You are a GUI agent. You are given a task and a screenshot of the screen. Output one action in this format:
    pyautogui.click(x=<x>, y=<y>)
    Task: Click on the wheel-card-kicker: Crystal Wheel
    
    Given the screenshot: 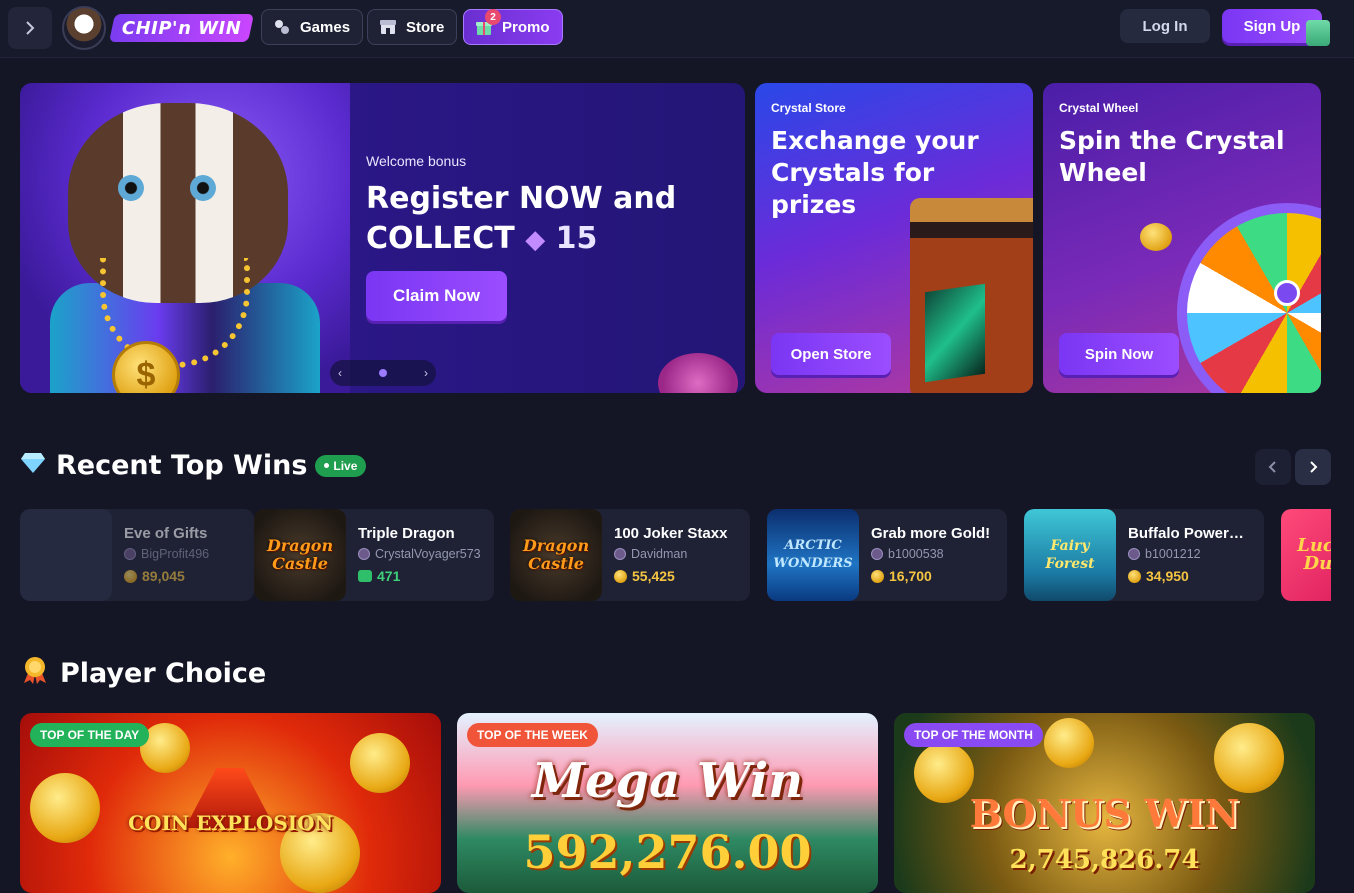 What is the action you would take?
    pyautogui.click(x=1099, y=108)
    